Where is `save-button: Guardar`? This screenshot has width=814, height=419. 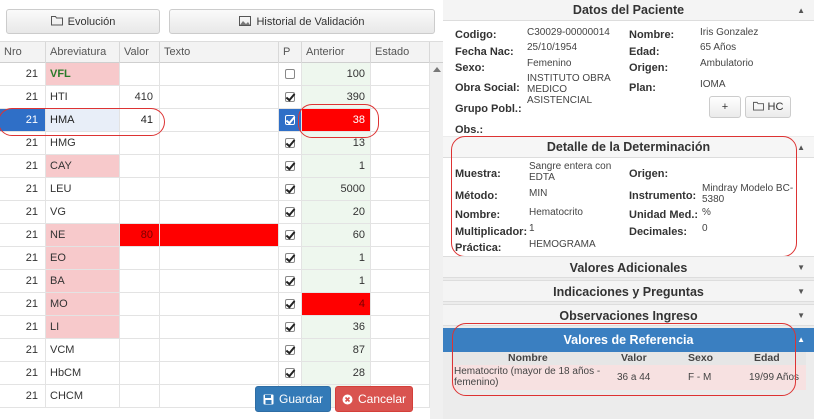
save-button: Guardar is located at coordinates (293, 399).